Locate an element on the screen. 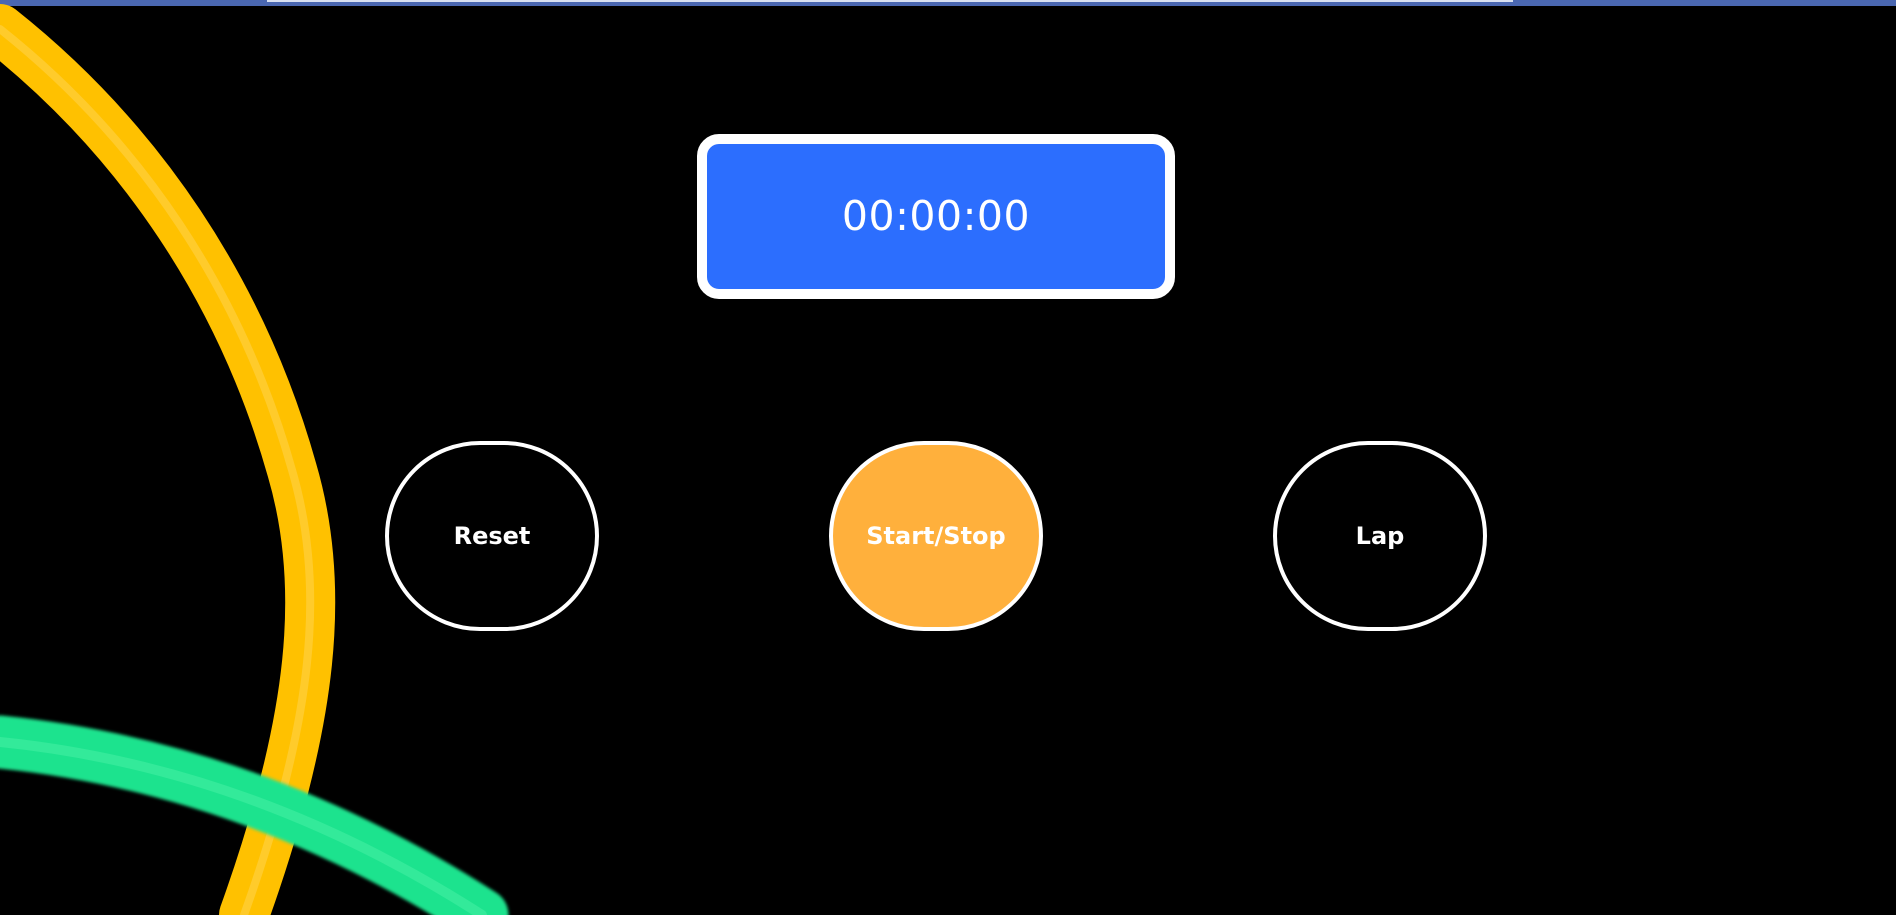 This screenshot has height=915, width=1896. lap-button-label: Lap is located at coordinates (1380, 536).